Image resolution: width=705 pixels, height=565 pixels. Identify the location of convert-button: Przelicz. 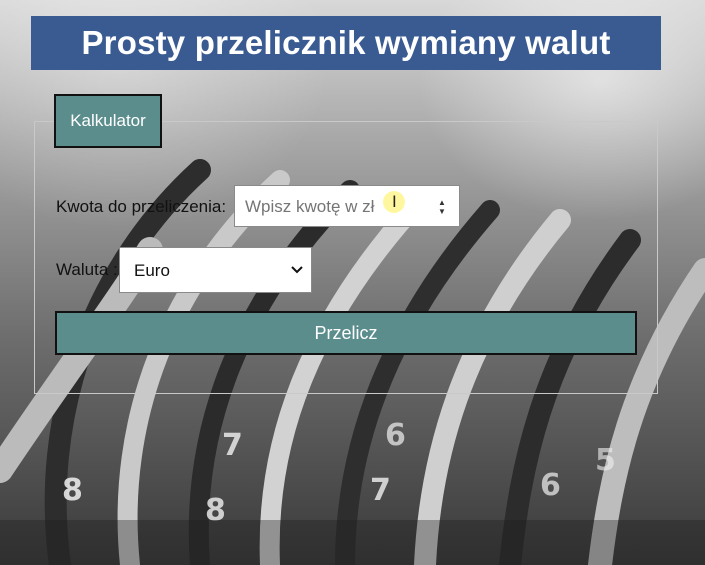
(346, 333).